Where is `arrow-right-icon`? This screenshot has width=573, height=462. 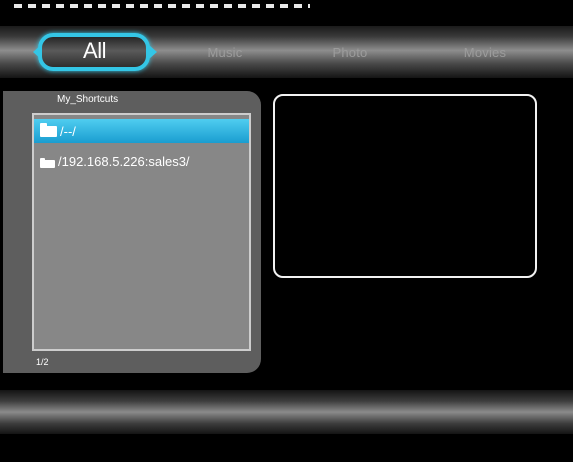 arrow-right-icon is located at coordinates (153, 52).